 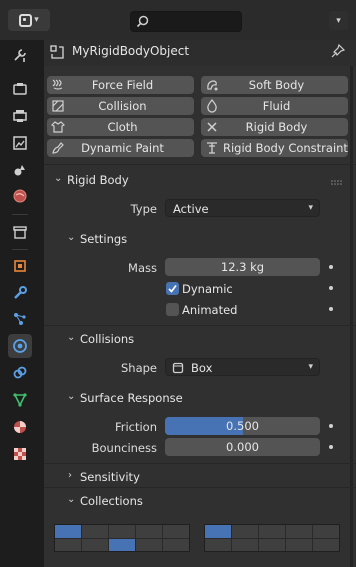 I want to click on rigid-body-remove-button: Rigid Body, so click(x=274, y=127).